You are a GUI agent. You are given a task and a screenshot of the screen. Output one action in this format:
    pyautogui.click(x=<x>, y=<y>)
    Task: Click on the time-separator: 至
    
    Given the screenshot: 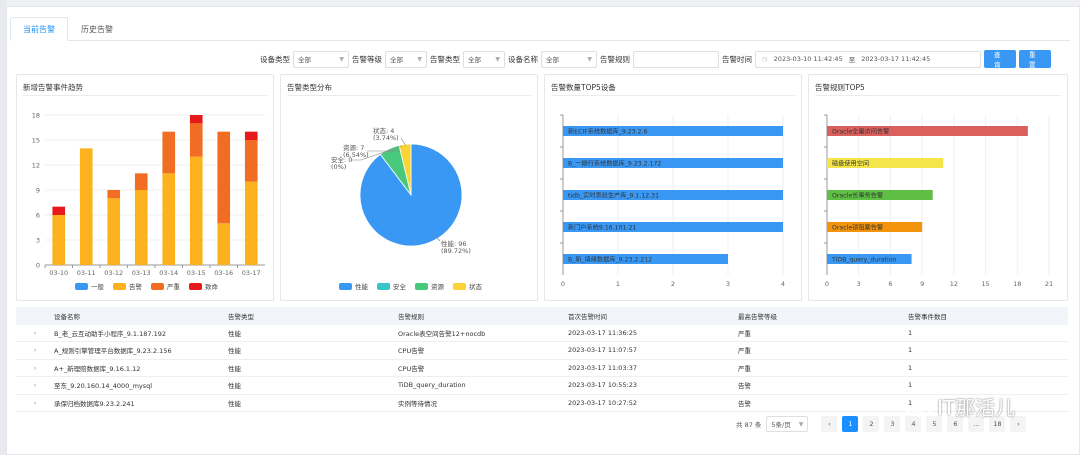 What is the action you would take?
    pyautogui.click(x=852, y=60)
    